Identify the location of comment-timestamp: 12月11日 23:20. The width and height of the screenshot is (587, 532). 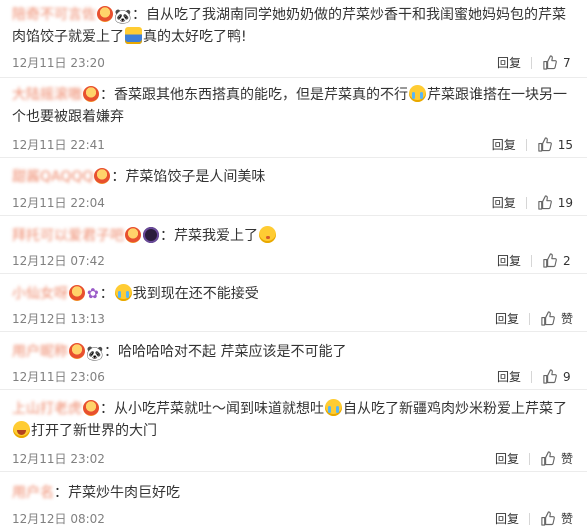
(58, 63).